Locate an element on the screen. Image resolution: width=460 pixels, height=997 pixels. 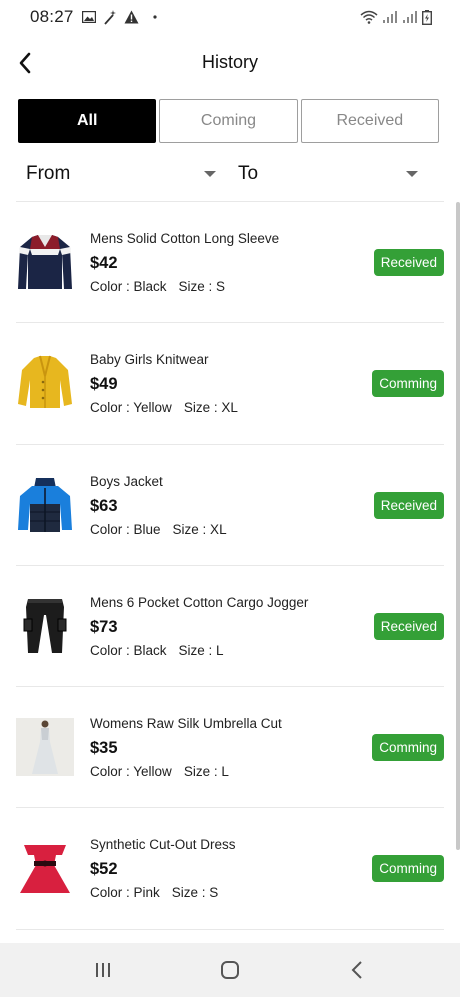
tab-received: Received is located at coordinates (369, 121).